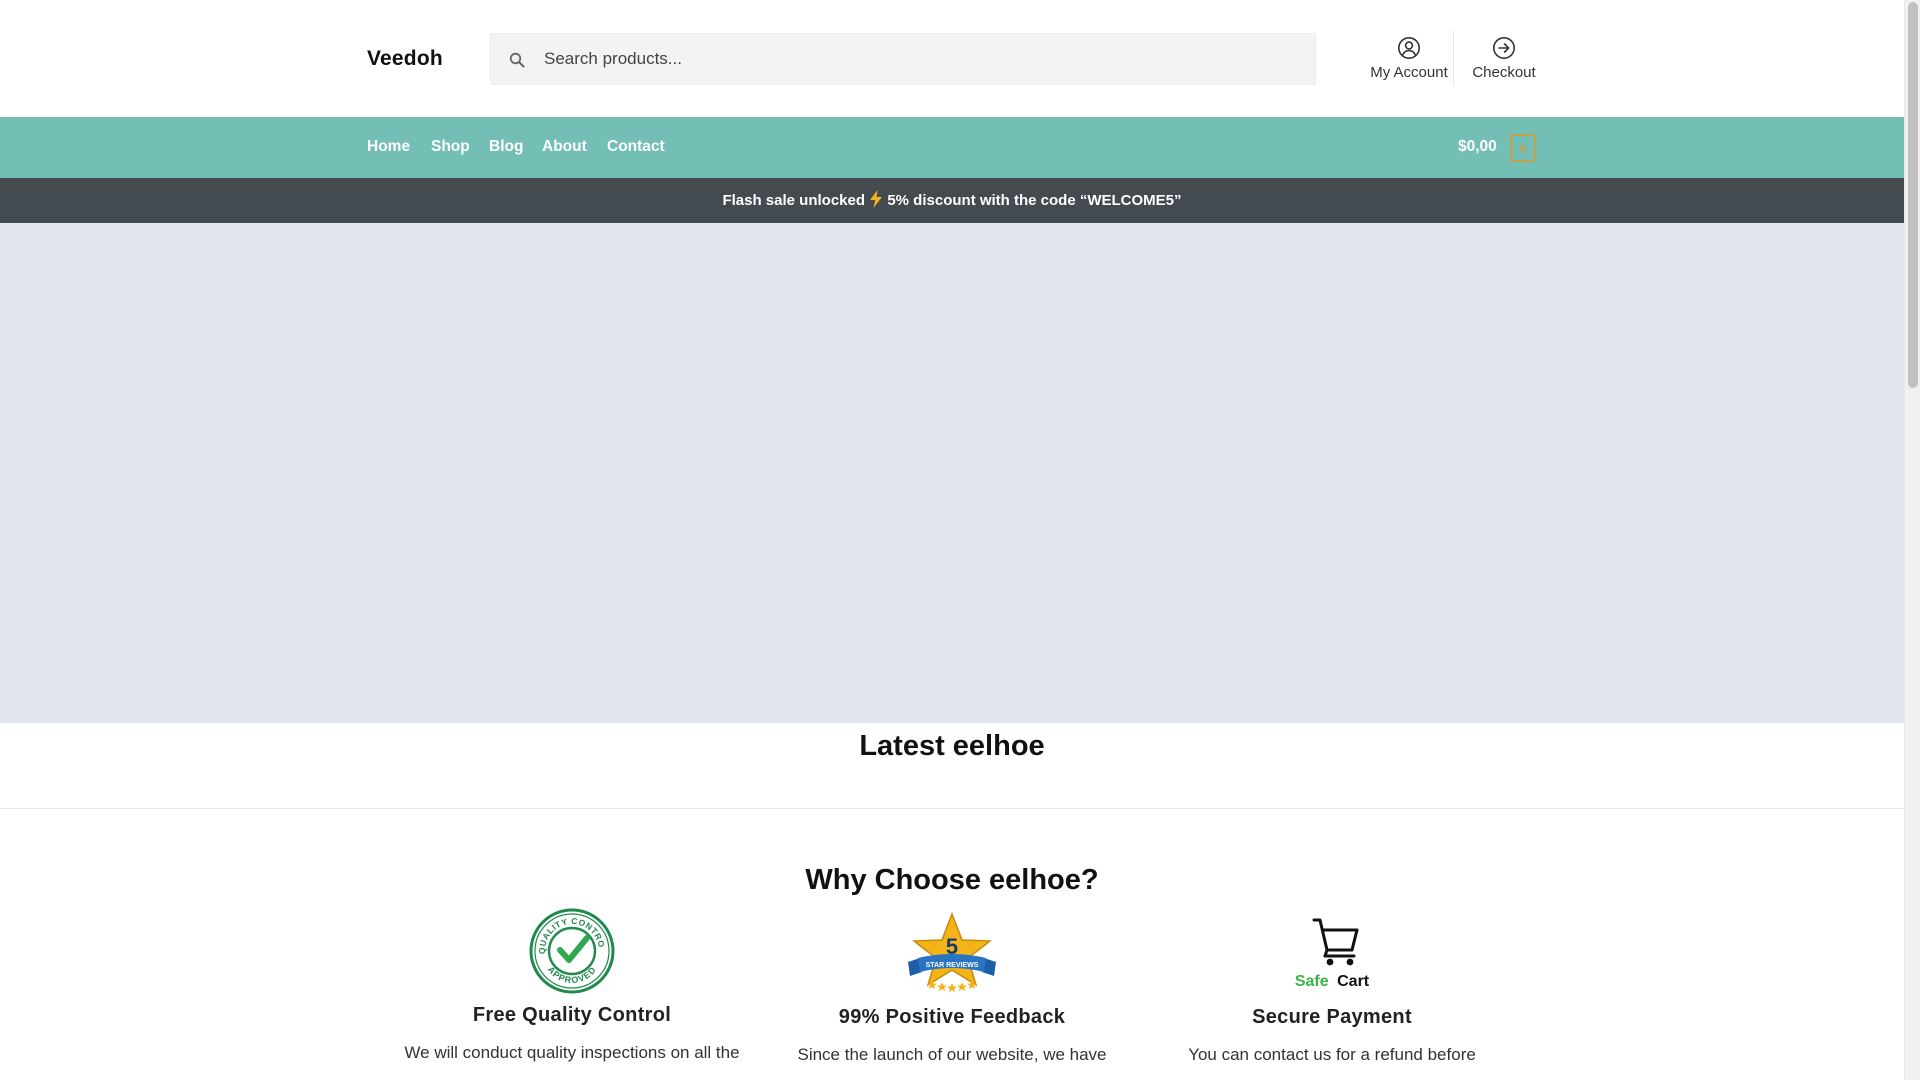 This screenshot has height=1080, width=1920. What do you see at coordinates (572, 1015) in the screenshot?
I see `feature-title: Free Quality Control` at bounding box center [572, 1015].